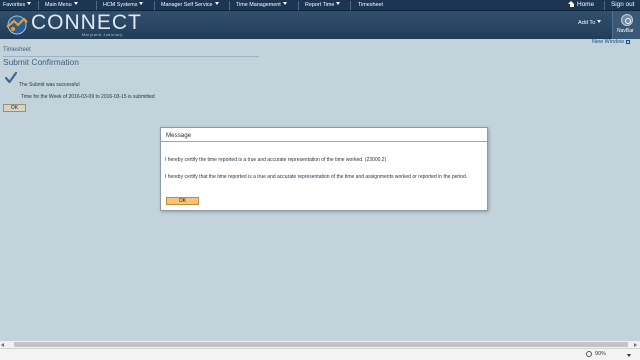 The width and height of the screenshot is (640, 360). I want to click on menu-main-menu: Main Menu, so click(61, 5).